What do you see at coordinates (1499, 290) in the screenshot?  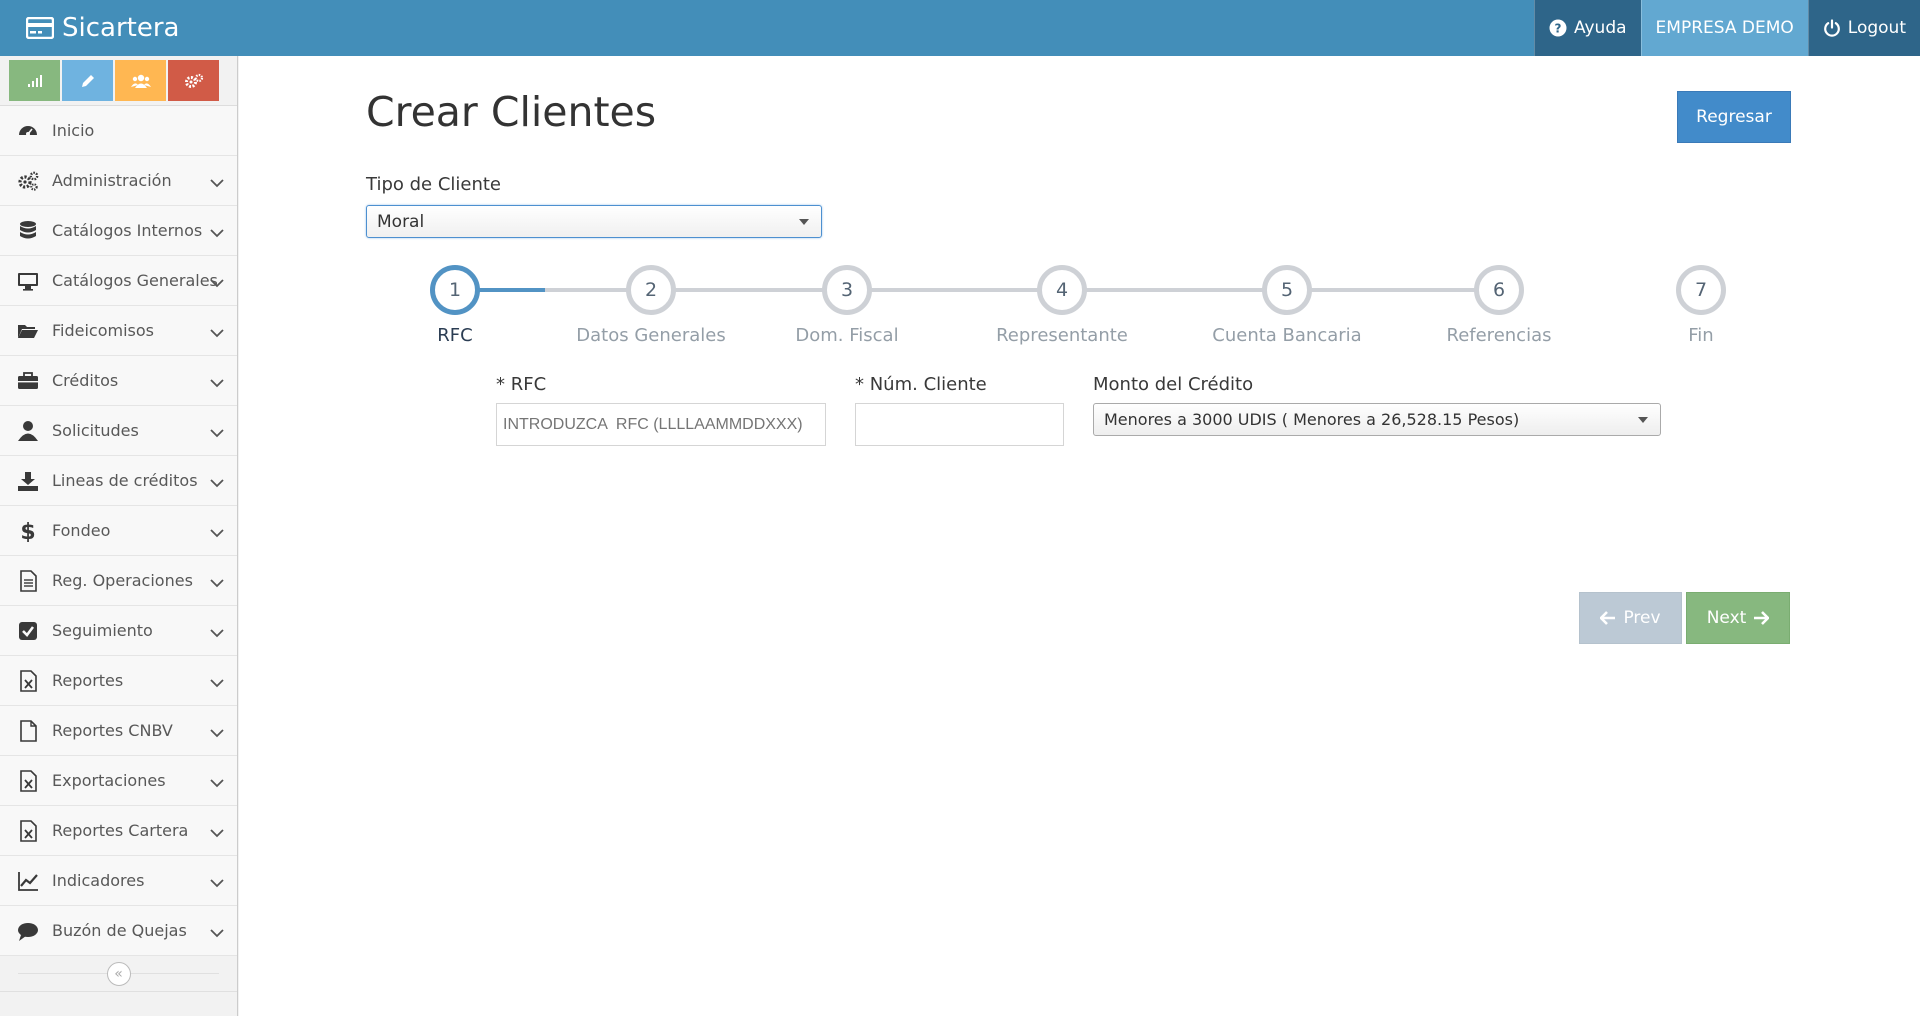 I see `step-number: 6` at bounding box center [1499, 290].